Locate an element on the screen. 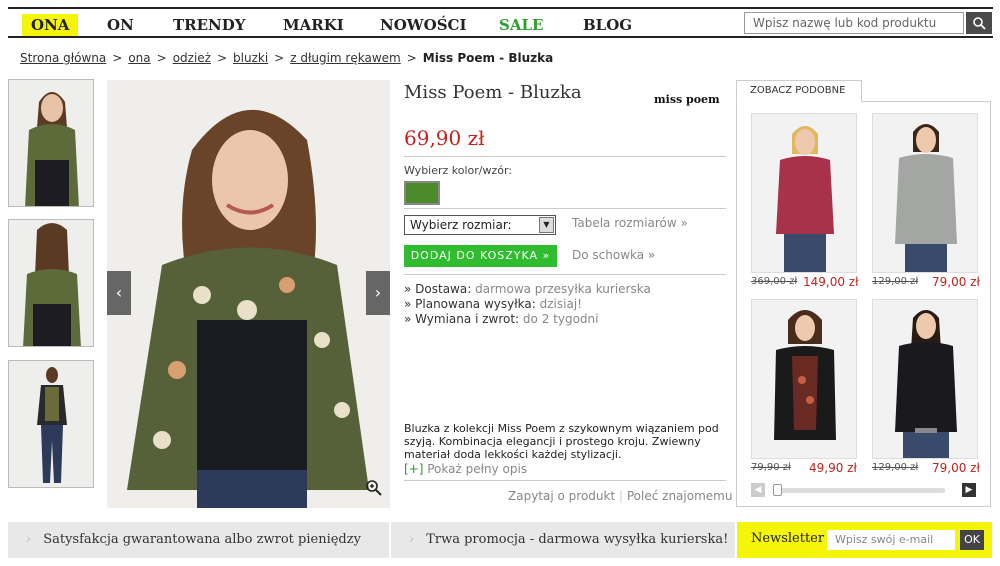  size-select-value: Wybierz rozmiar: is located at coordinates (461, 225).